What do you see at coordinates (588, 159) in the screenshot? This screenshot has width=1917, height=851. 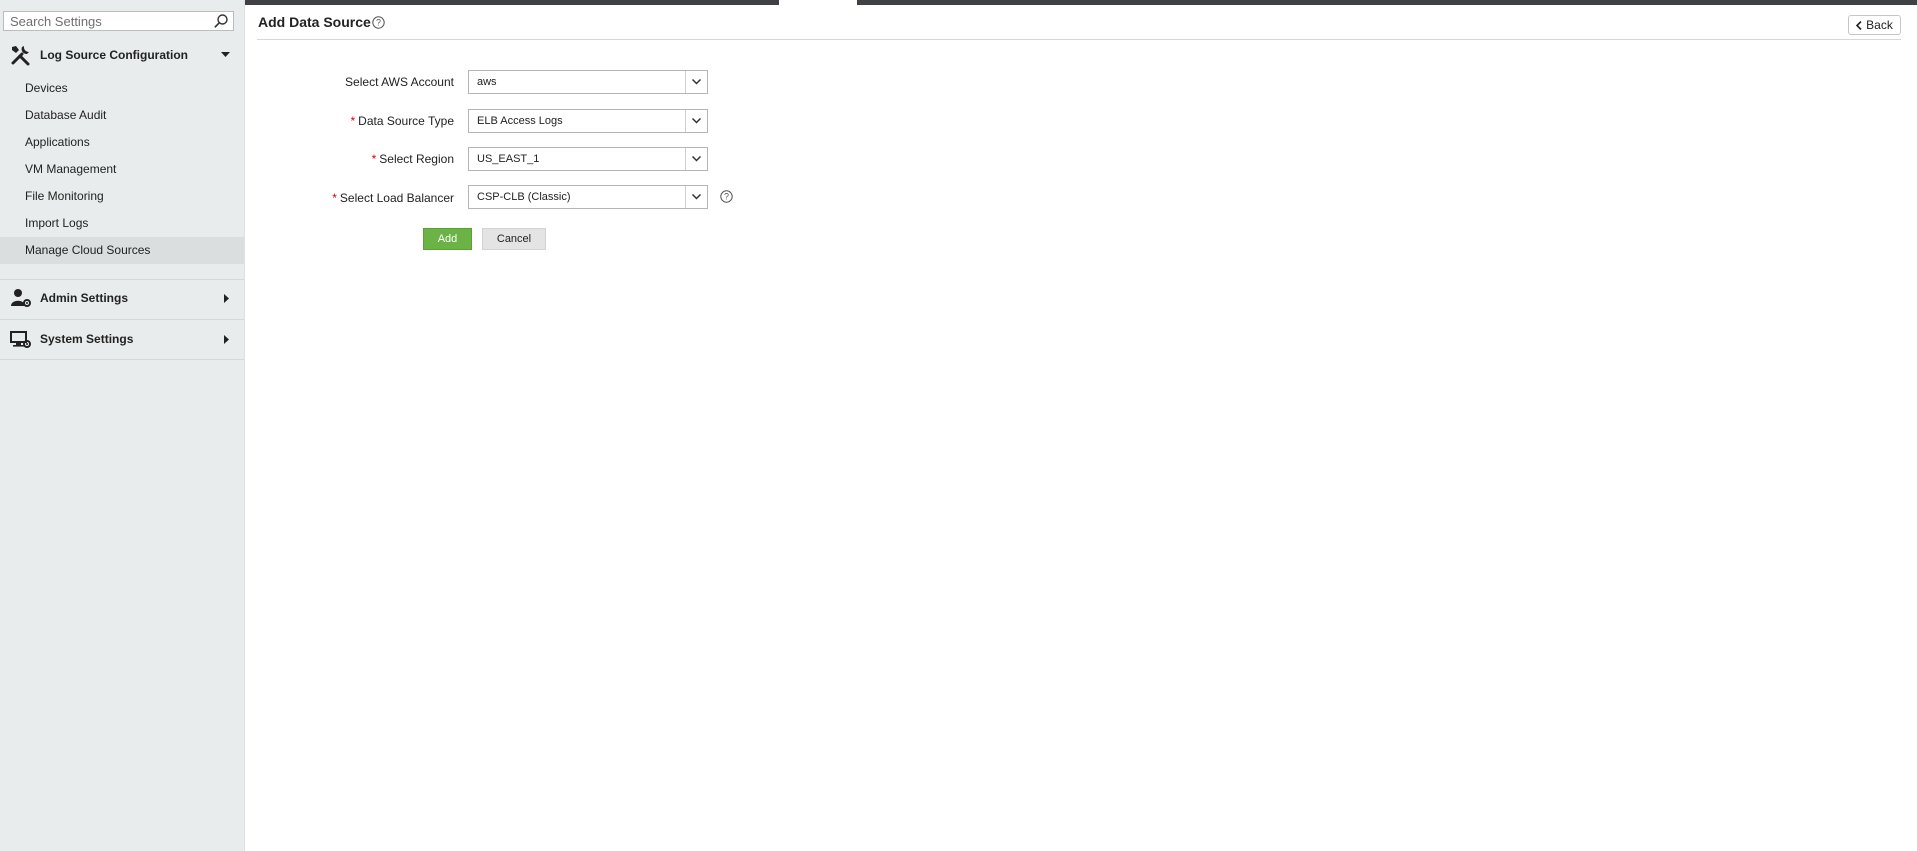 I see `region-select: US_EAST_1` at bounding box center [588, 159].